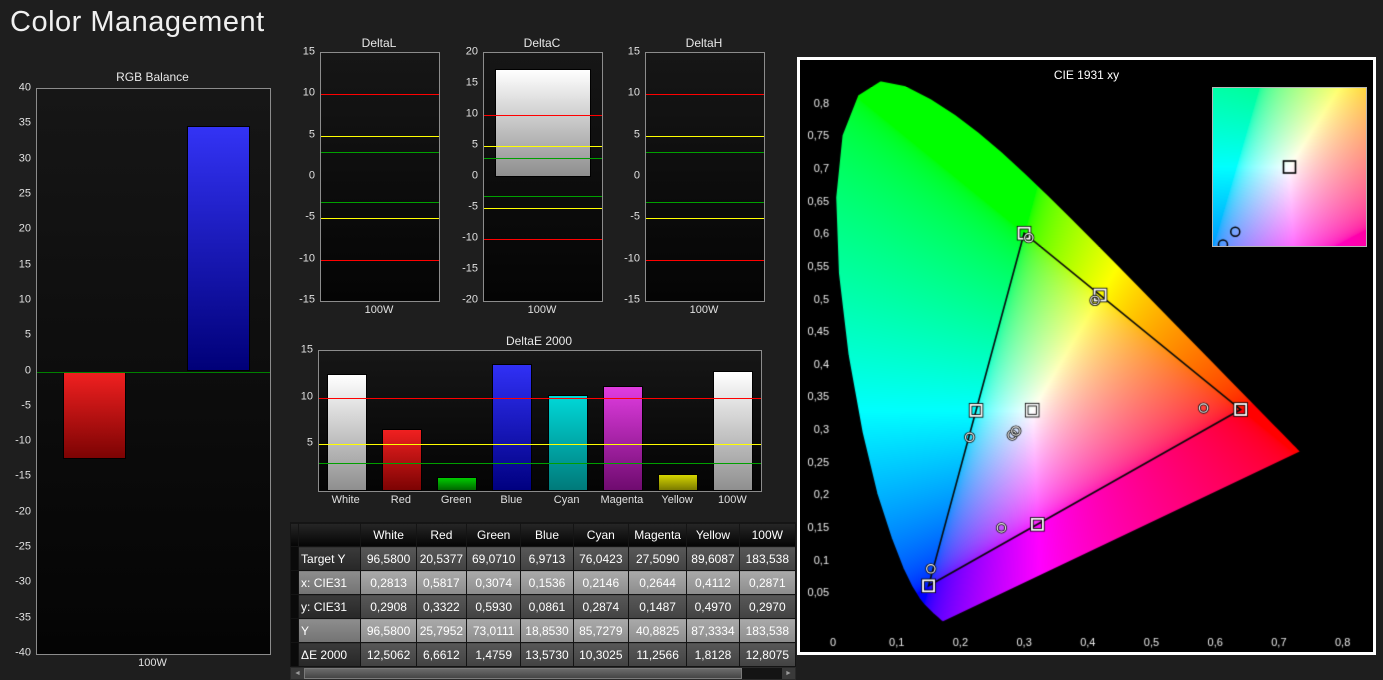 The height and width of the screenshot is (680, 1383). I want to click on x-axis-category-label: Magenta, so click(622, 500).